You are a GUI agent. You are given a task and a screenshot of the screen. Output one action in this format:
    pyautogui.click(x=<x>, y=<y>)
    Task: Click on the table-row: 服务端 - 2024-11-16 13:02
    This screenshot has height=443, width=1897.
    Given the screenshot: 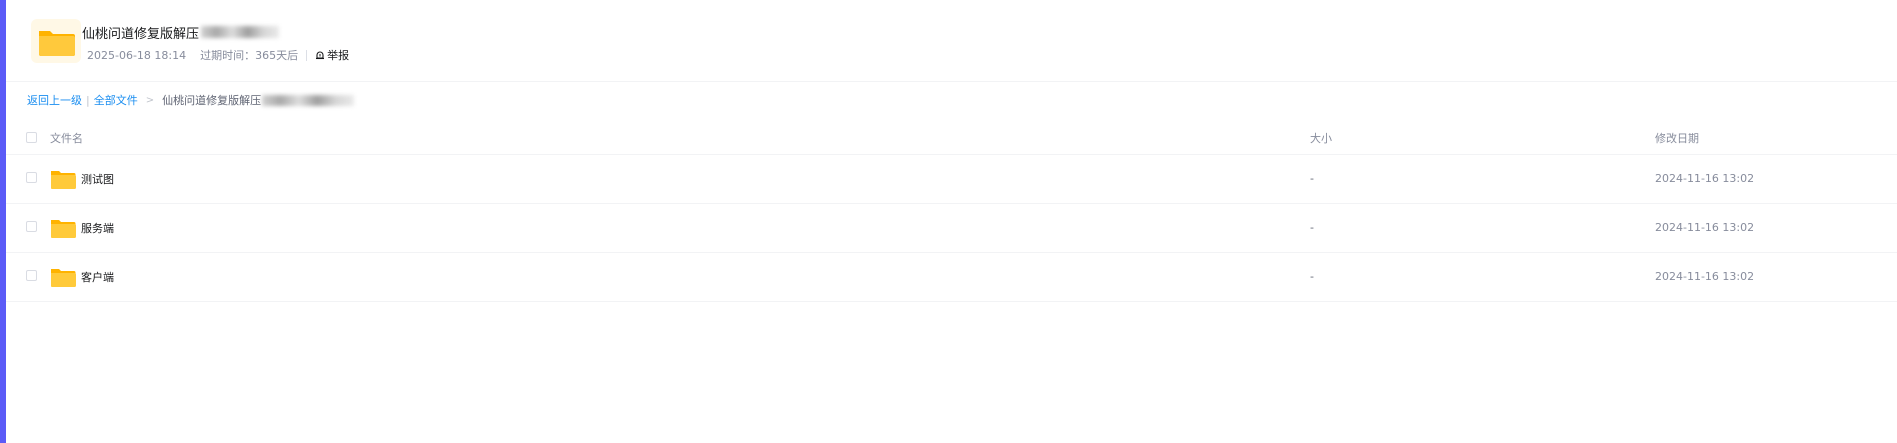 What is the action you would take?
    pyautogui.click(x=951, y=228)
    